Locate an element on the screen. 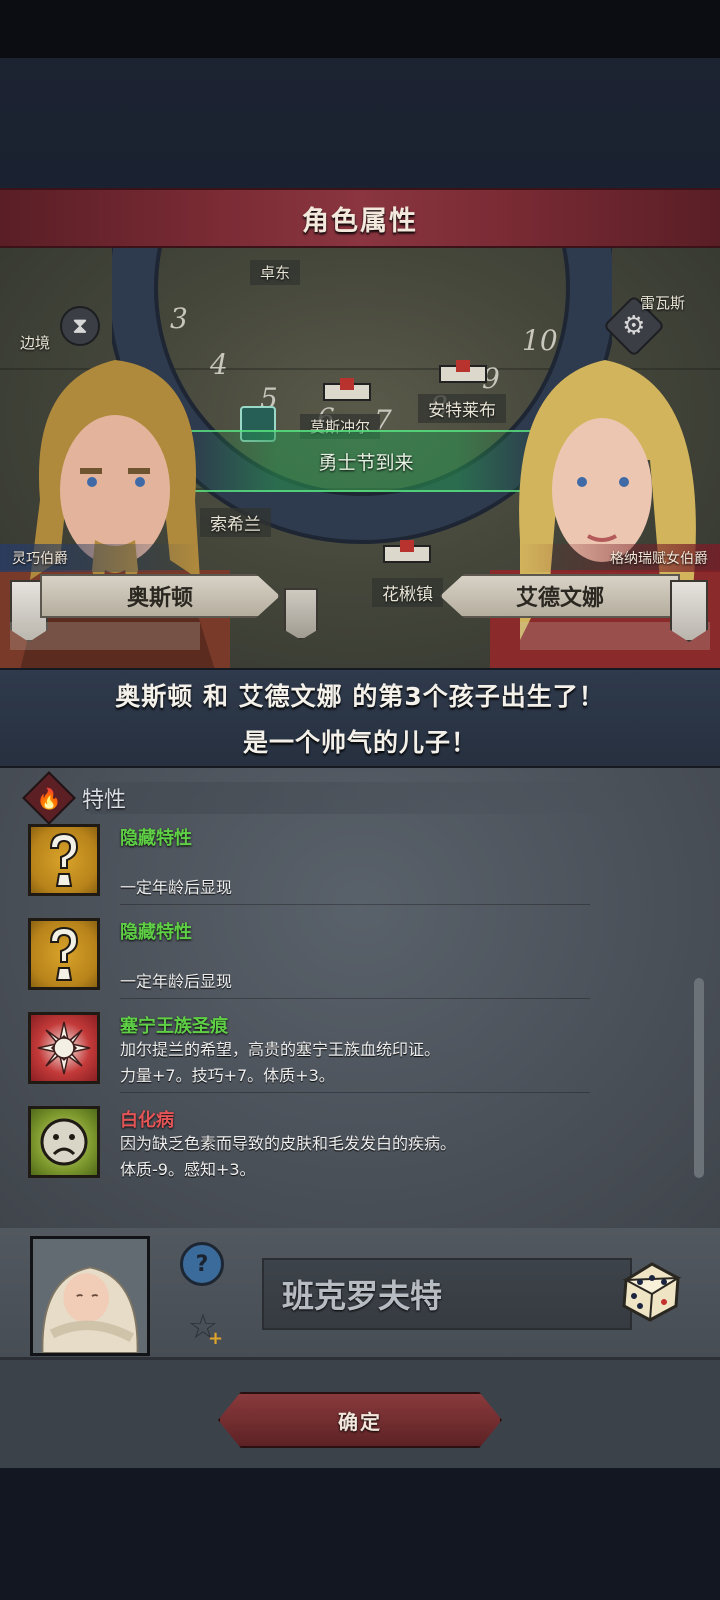 The image size is (720, 1600). trait-item: 白化病 因为缺乏色素而导致的皮肤和毛发发白的疾病。 体质-9。感知+3。 is located at coordinates (348, 1147).